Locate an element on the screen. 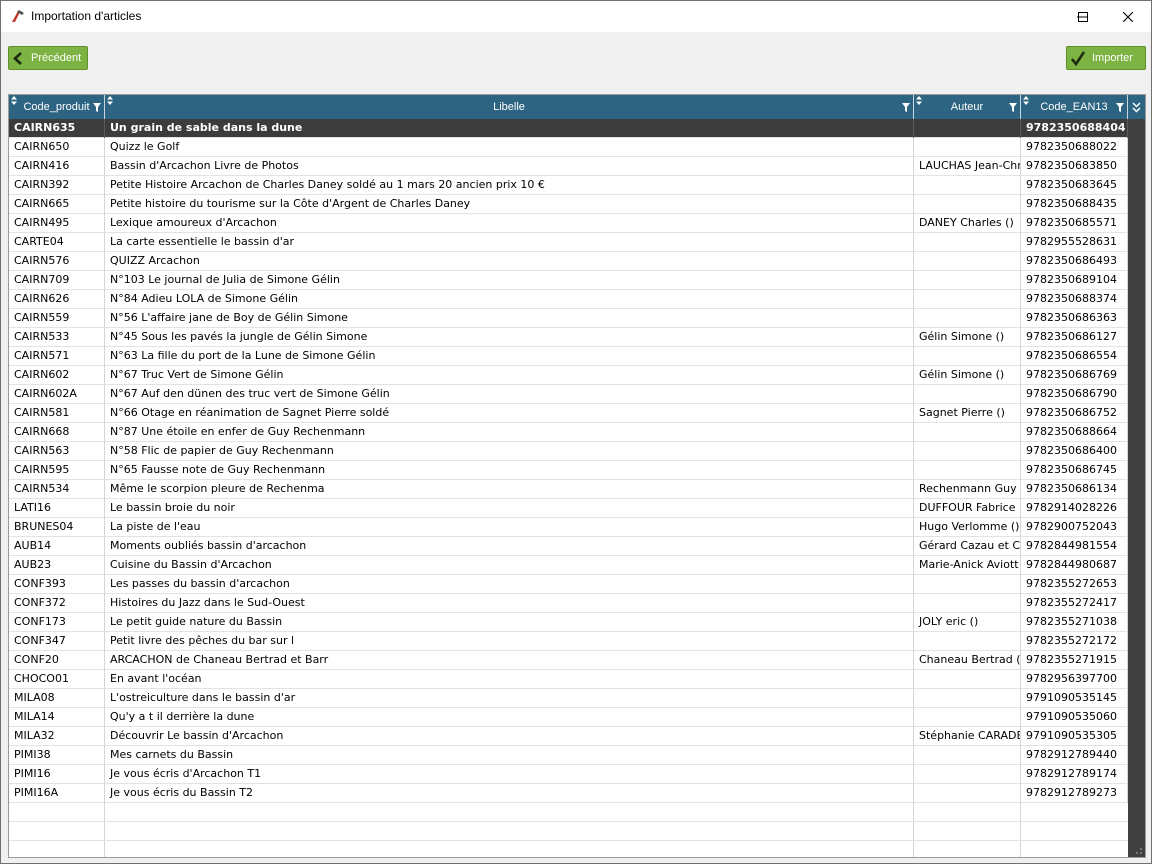  cell-auteur: Gélin Simone () is located at coordinates (967, 337).